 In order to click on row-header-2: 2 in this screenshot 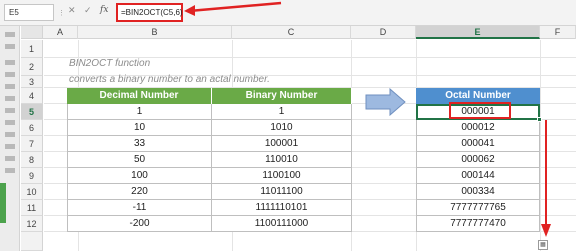, I will do `click(32, 67)`.